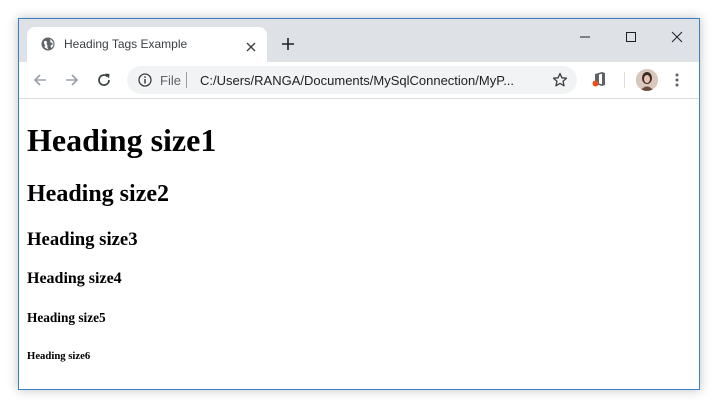  Describe the element at coordinates (40, 80) in the screenshot. I see `back-icon` at that location.